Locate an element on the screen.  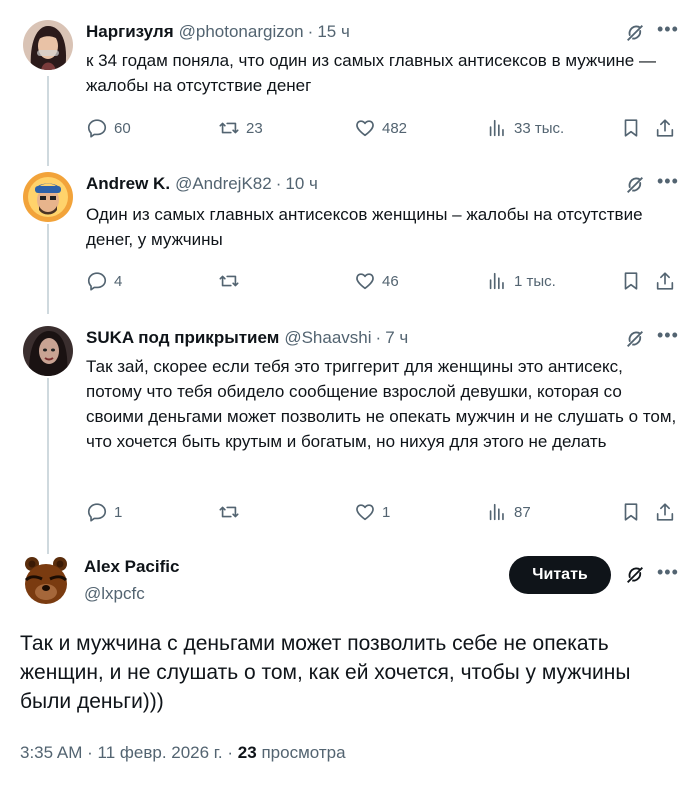
tweet-header: Наргизуля @photonargizon · 15 ч is located at coordinates (218, 32).